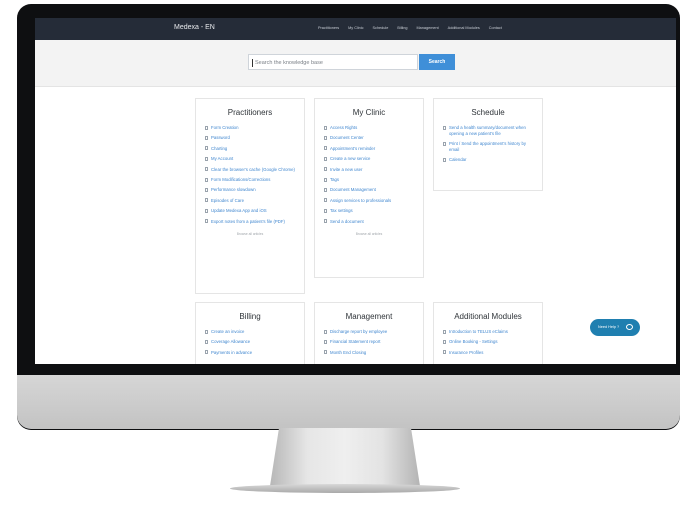 Image resolution: width=697 pixels, height=505 pixels. I want to click on brand-logo: Medexa - EN, so click(194, 27).